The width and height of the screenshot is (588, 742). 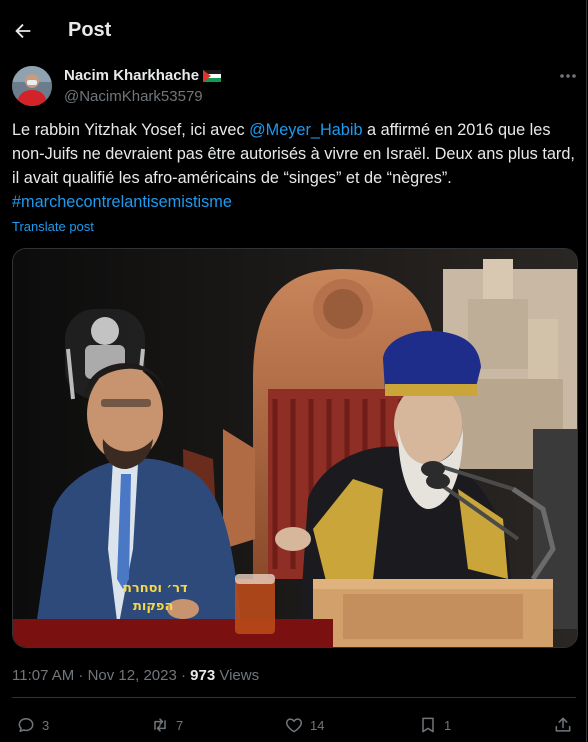 I want to click on post-meta: 11:07 AM · Nov 12, 2023 · 973 Views, so click(x=135, y=675).